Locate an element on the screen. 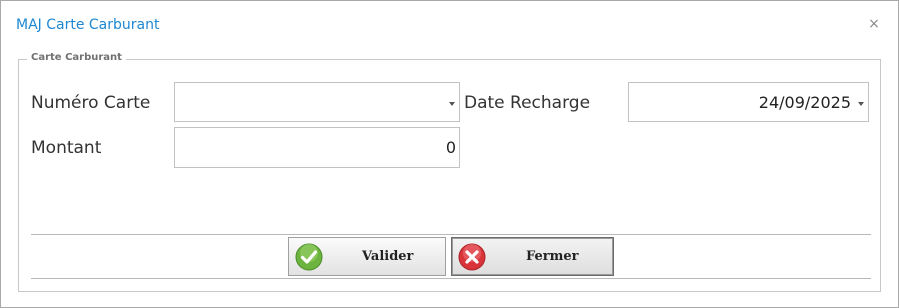  card-number-label: Numéro Carte is located at coordinates (91, 103).